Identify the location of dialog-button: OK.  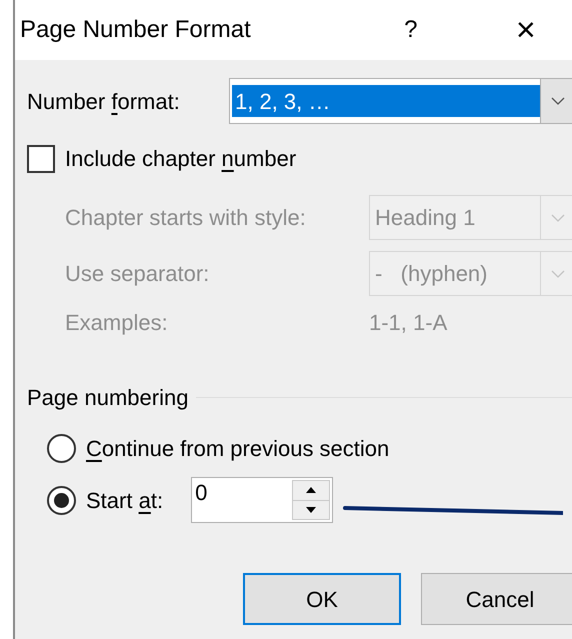
(322, 599).